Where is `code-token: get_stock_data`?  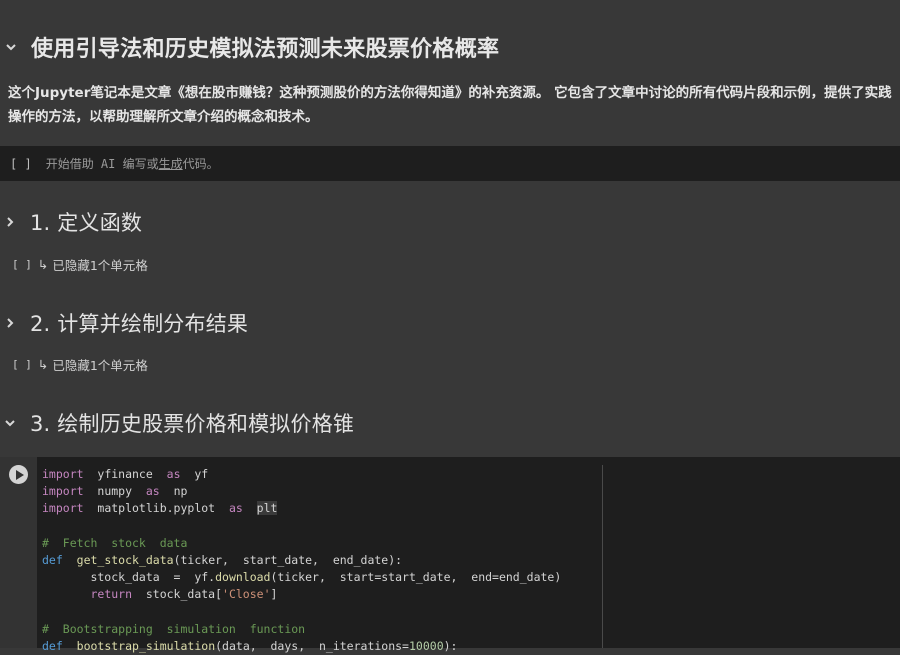
code-token: get_stock_data is located at coordinates (125, 560).